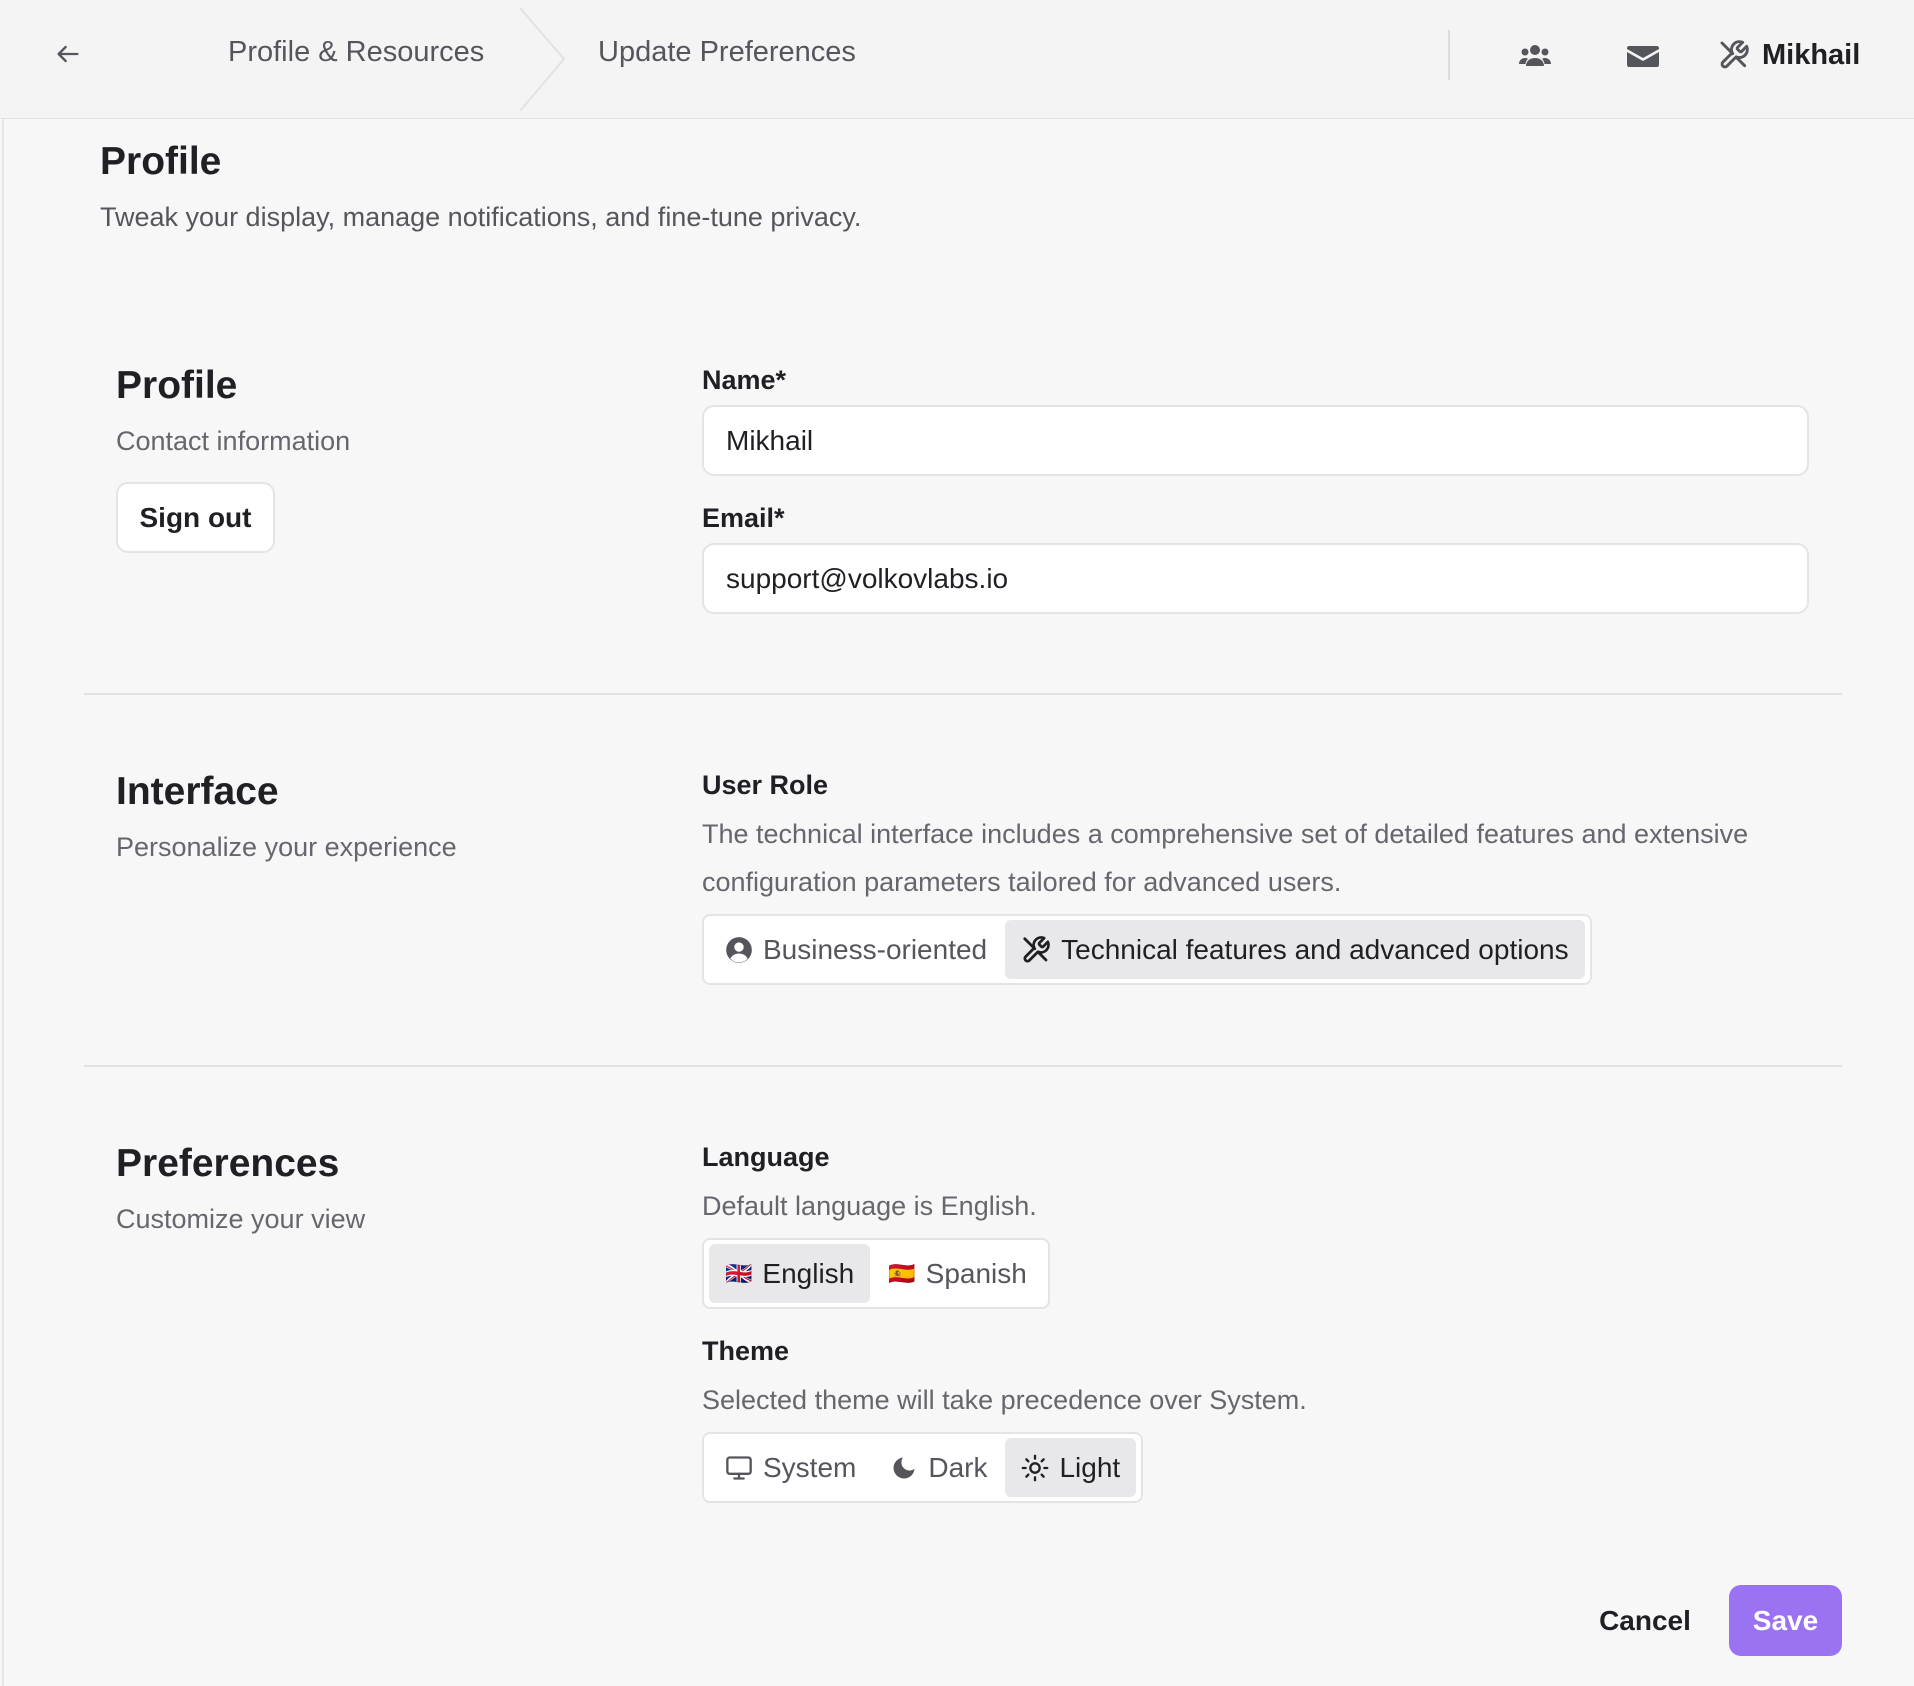 The height and width of the screenshot is (1686, 1914). Describe the element at coordinates (1255, 578) in the screenshot. I see `email-field` at that location.